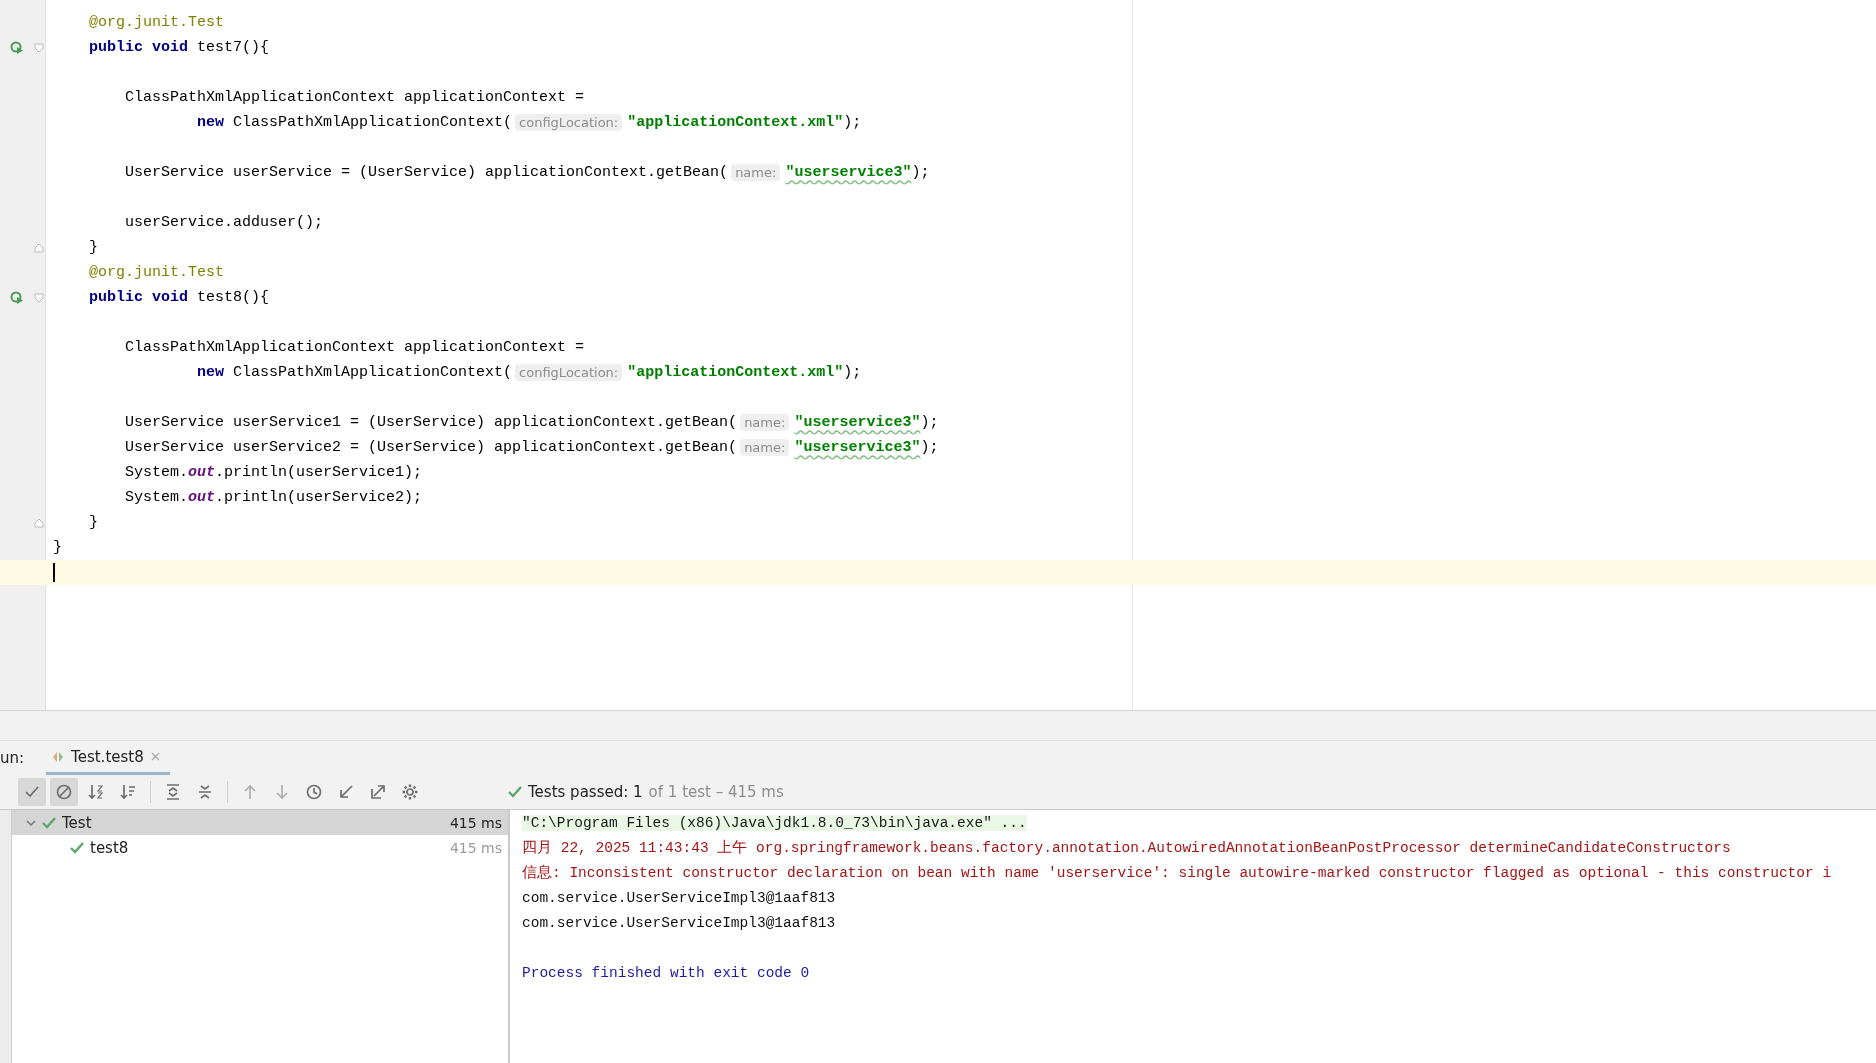  I want to click on code-text: .println(userService2);, so click(319, 497).